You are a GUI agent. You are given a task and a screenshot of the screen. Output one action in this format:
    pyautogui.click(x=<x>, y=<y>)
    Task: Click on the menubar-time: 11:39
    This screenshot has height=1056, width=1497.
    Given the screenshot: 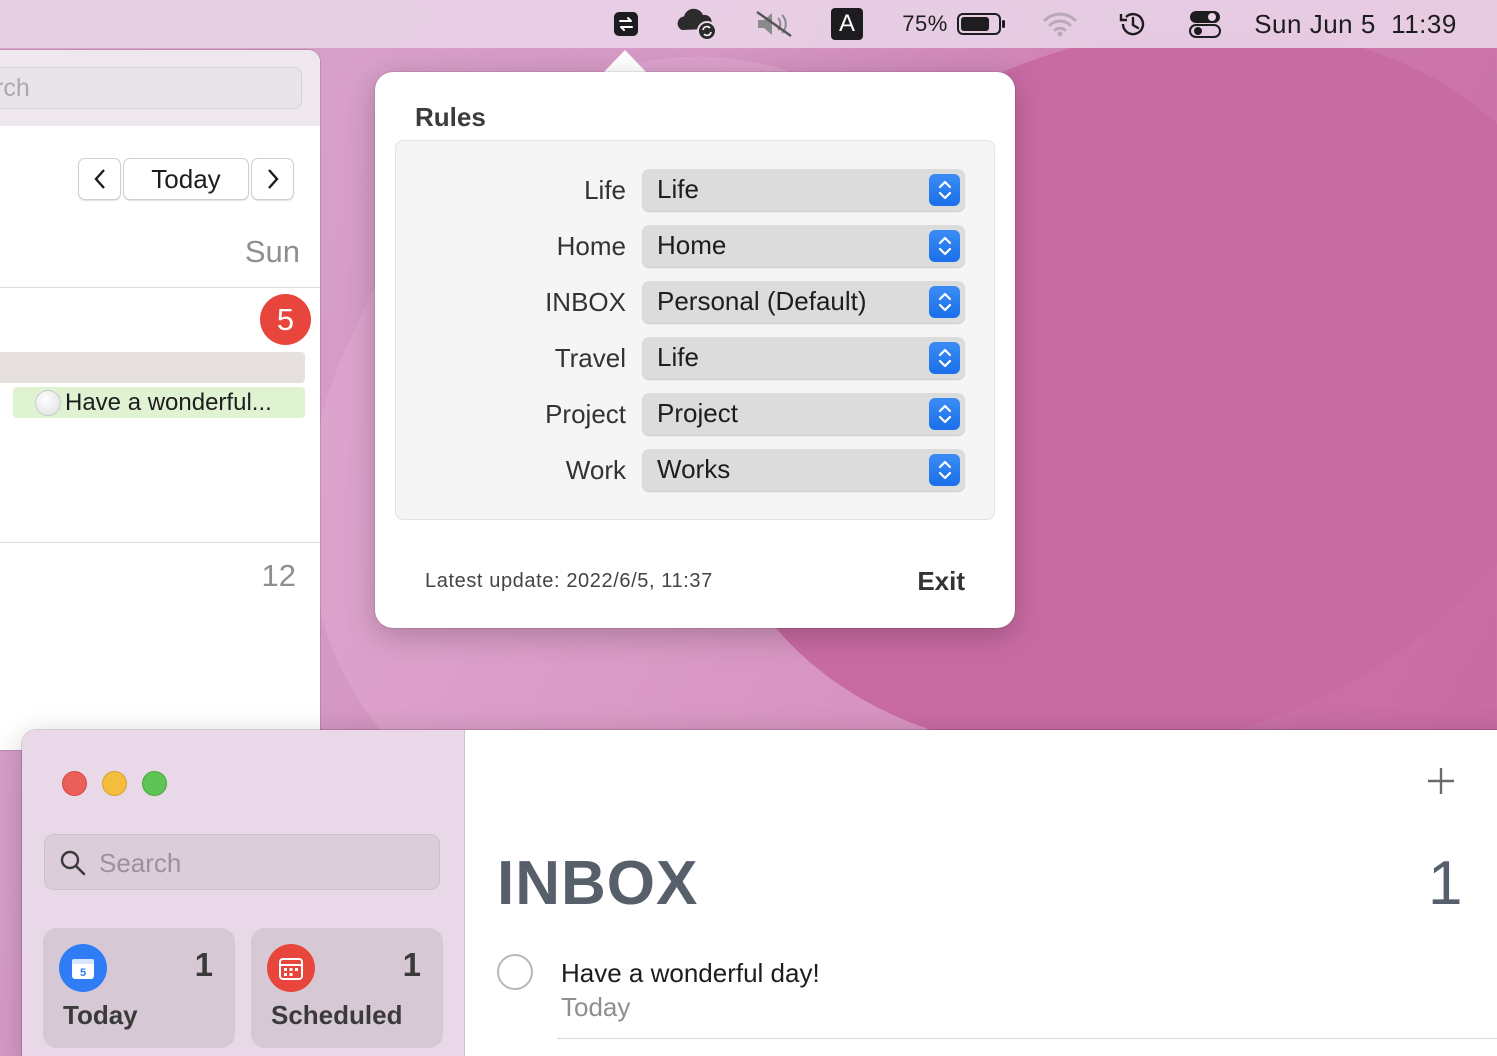 What is the action you would take?
    pyautogui.click(x=1424, y=24)
    